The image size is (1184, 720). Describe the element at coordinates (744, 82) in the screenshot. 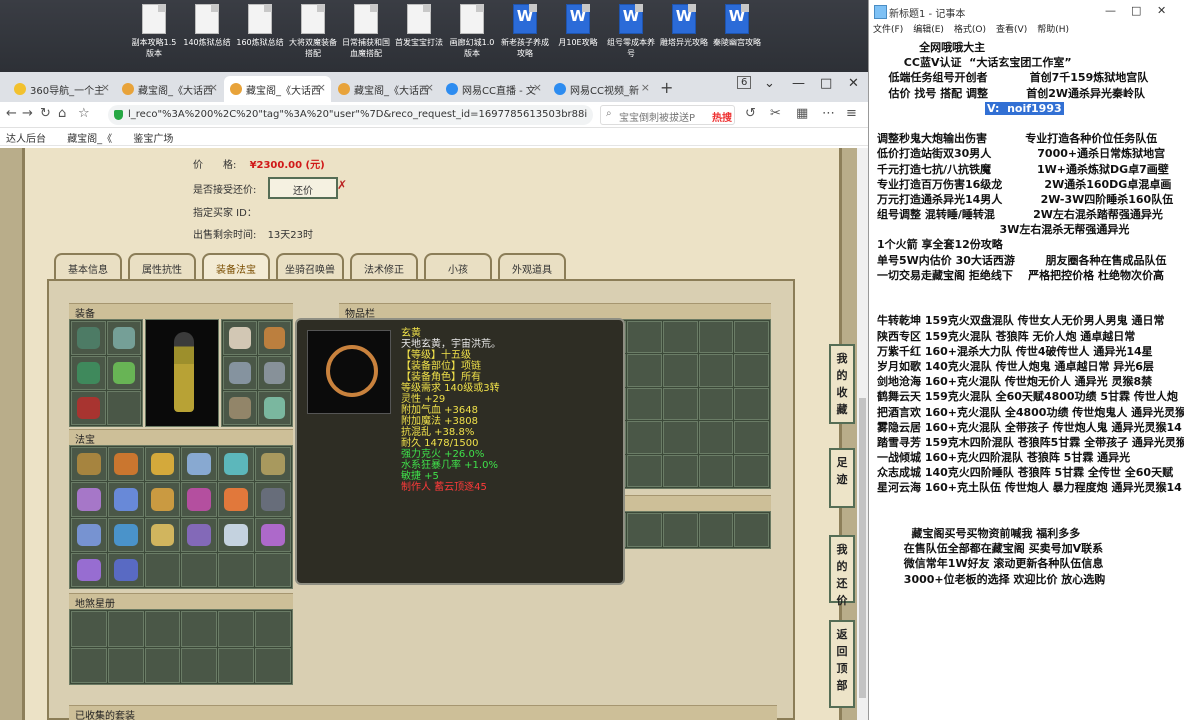

I see `tab-count-badge: 6` at that location.